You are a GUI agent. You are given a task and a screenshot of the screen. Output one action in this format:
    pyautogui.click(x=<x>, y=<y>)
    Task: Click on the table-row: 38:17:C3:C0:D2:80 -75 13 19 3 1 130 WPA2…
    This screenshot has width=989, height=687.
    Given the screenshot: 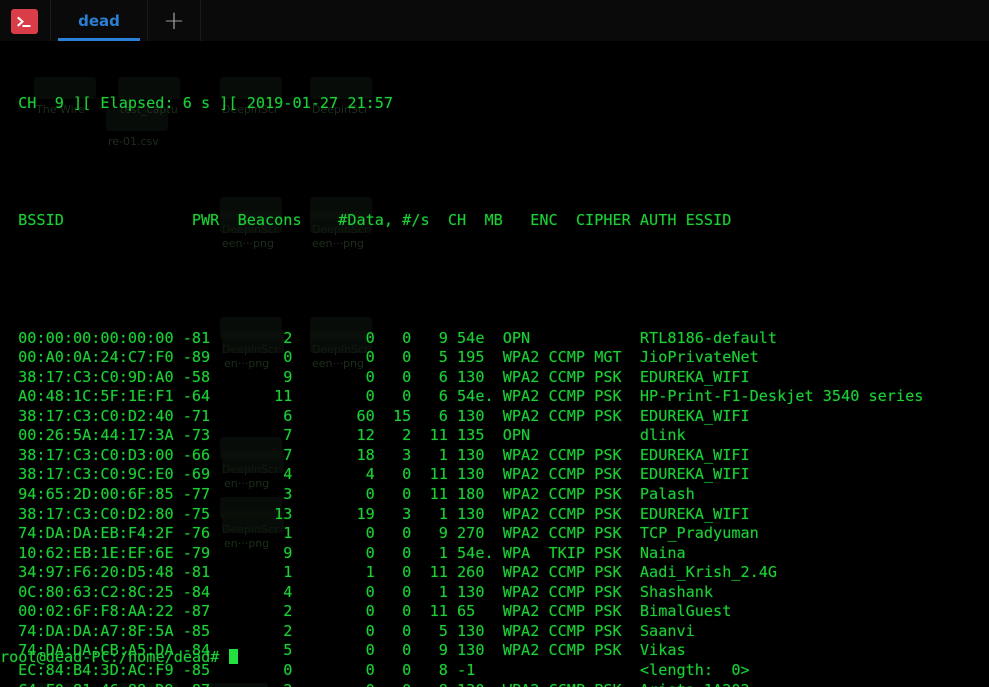 What is the action you would take?
    pyautogui.click(x=379, y=513)
    